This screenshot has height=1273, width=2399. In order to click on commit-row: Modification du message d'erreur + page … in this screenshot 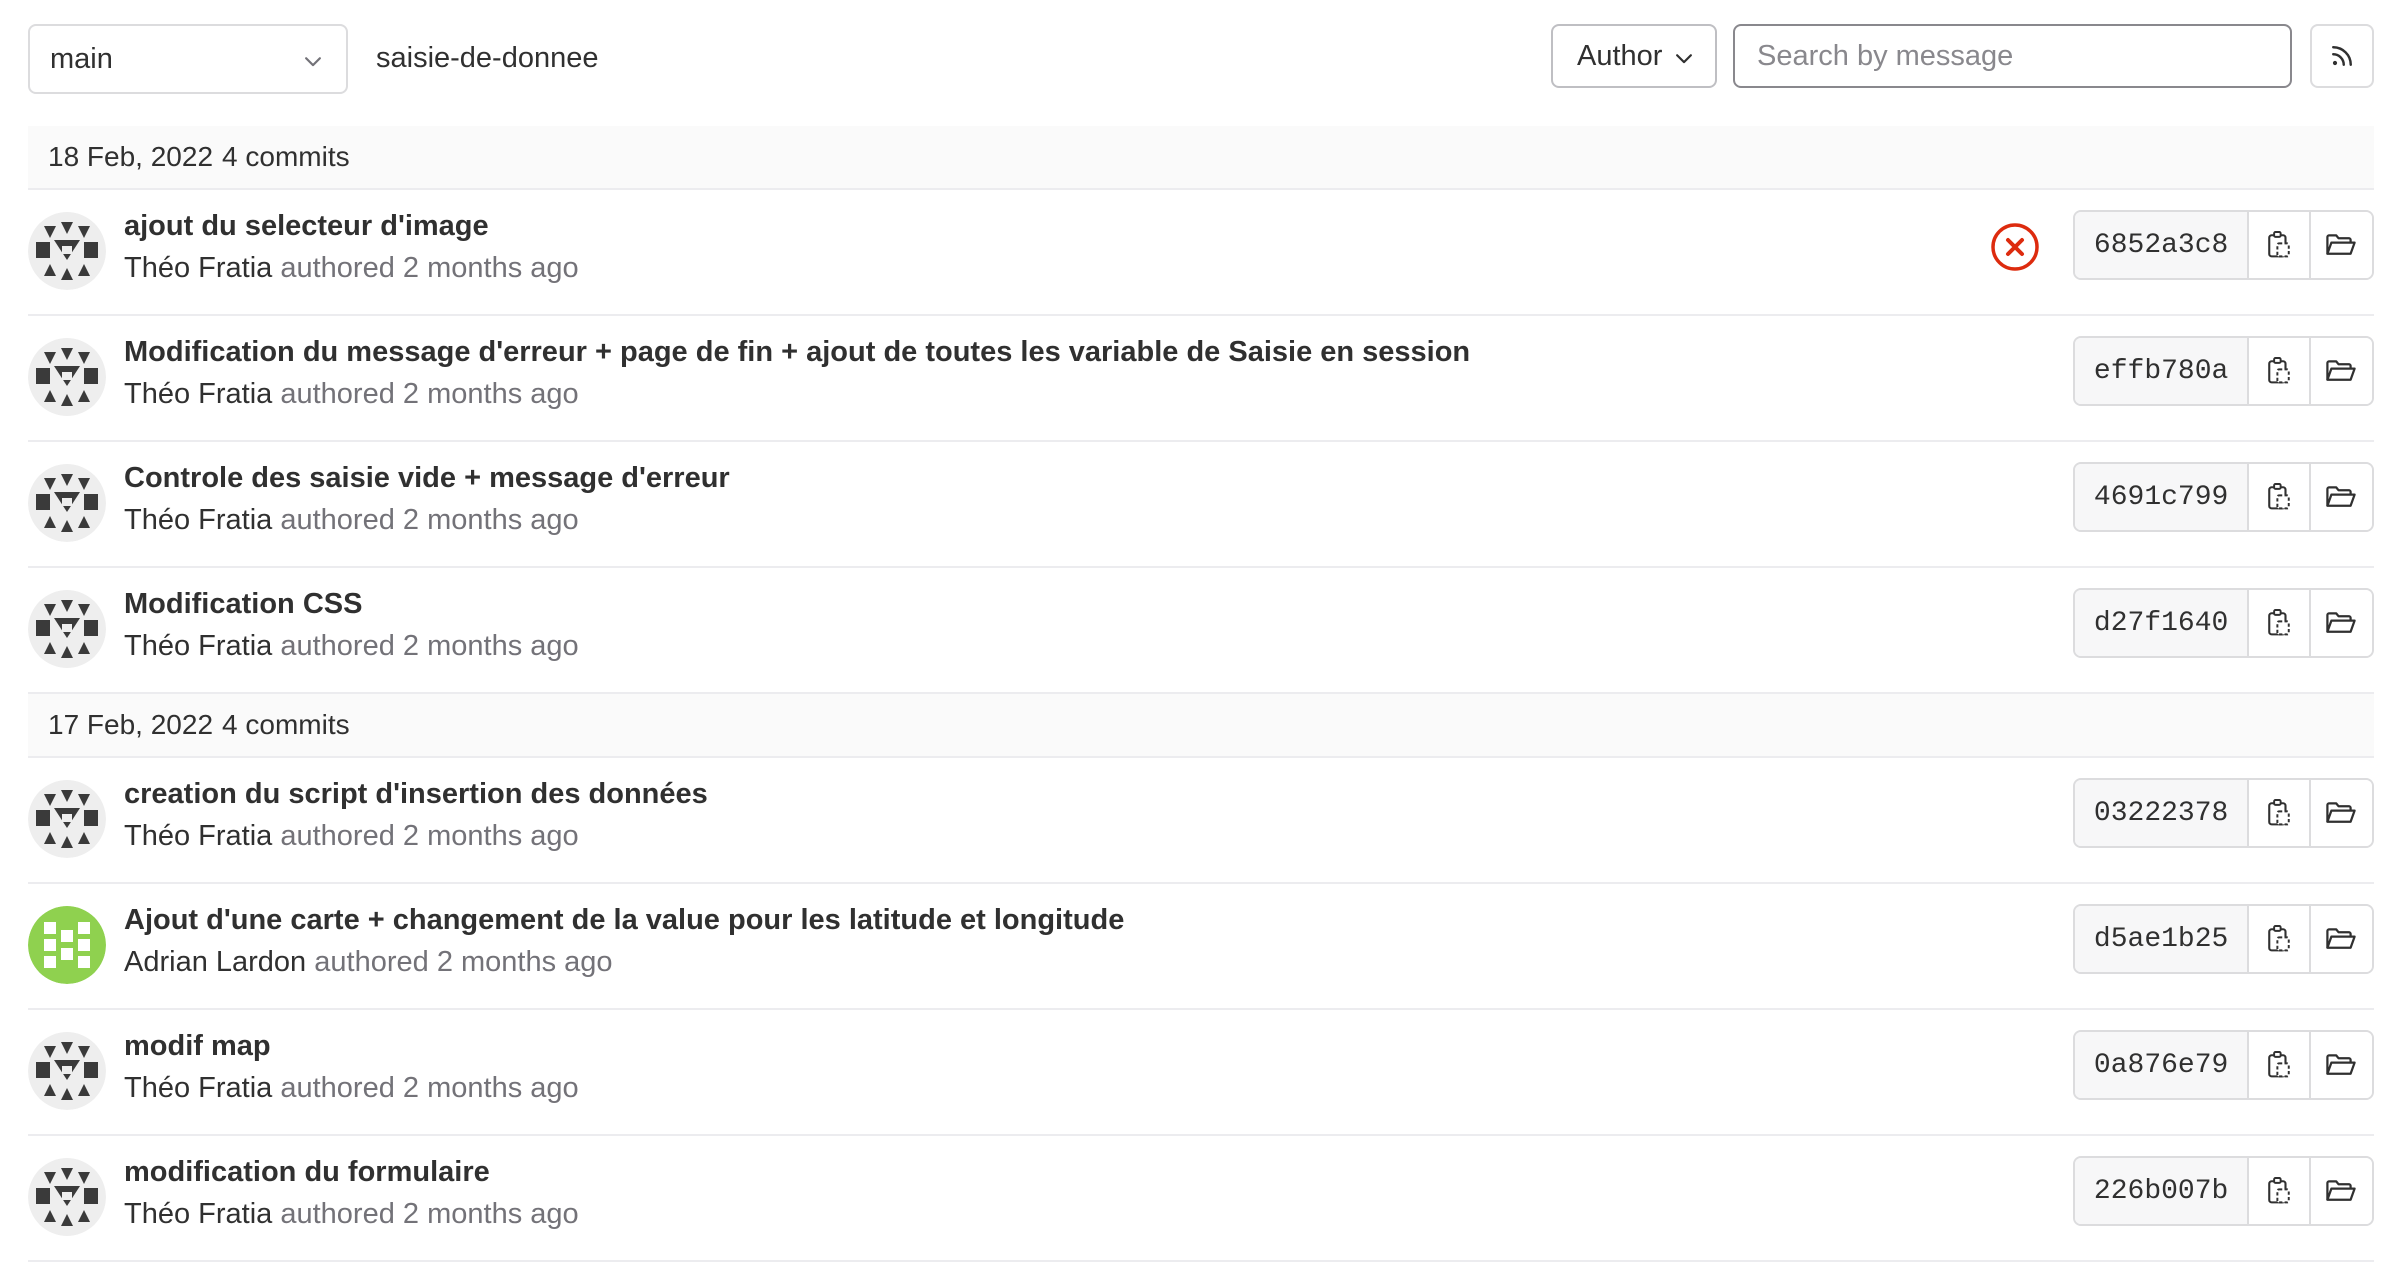, I will do `click(1201, 379)`.